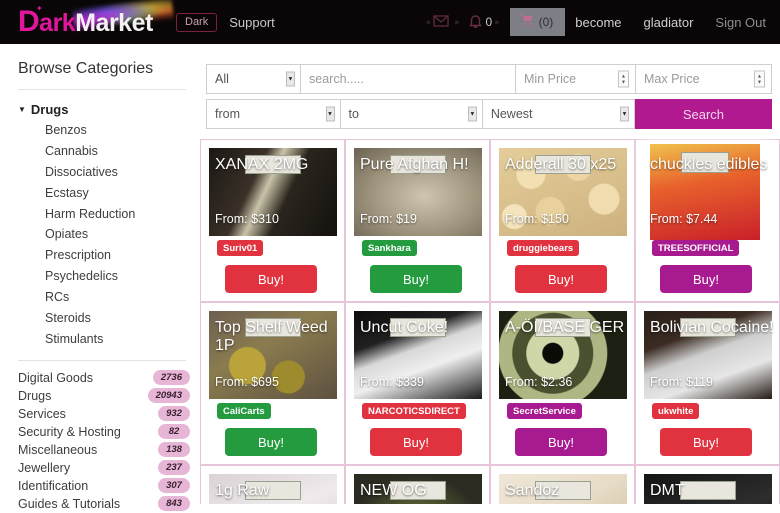 The image size is (780, 513). I want to click on shopping-cart-icon, so click(526, 22).